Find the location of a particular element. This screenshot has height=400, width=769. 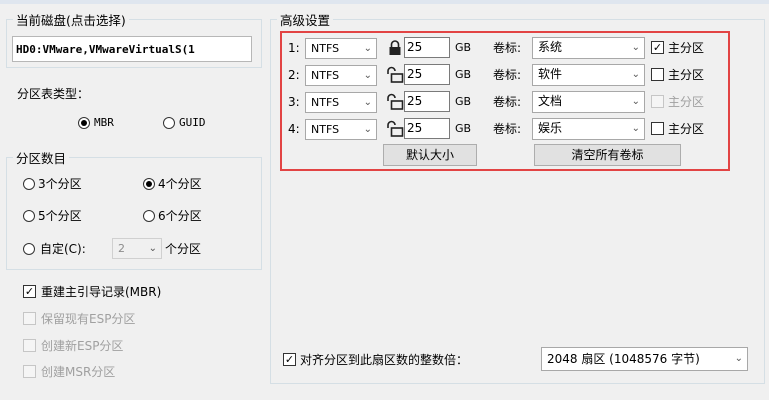

align-value: 2048 扇区 (1048576 字节) is located at coordinates (623, 359).